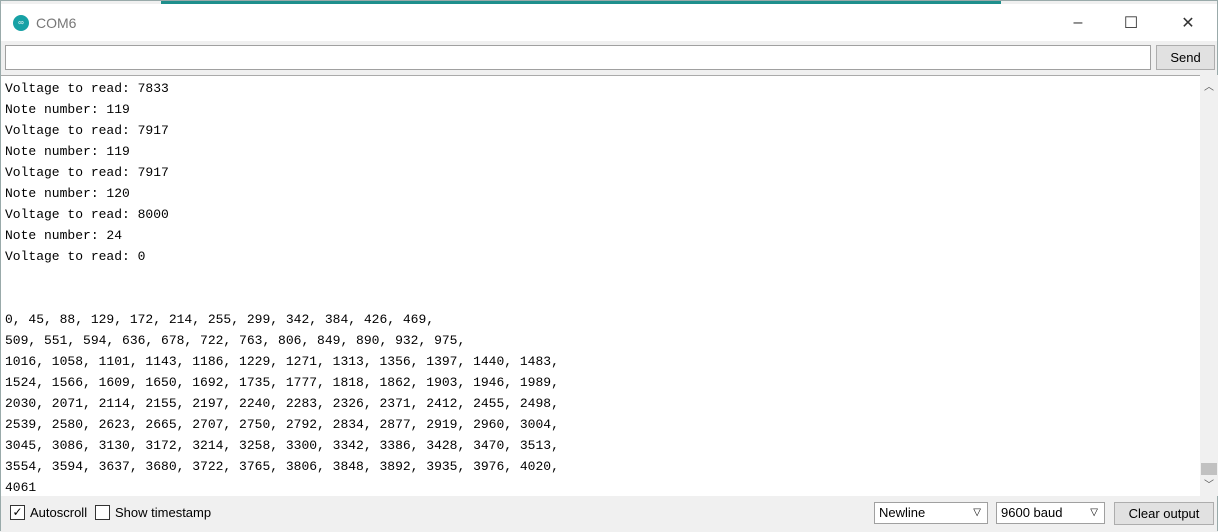  I want to click on arduino-logo-icon: ∞, so click(21, 22).